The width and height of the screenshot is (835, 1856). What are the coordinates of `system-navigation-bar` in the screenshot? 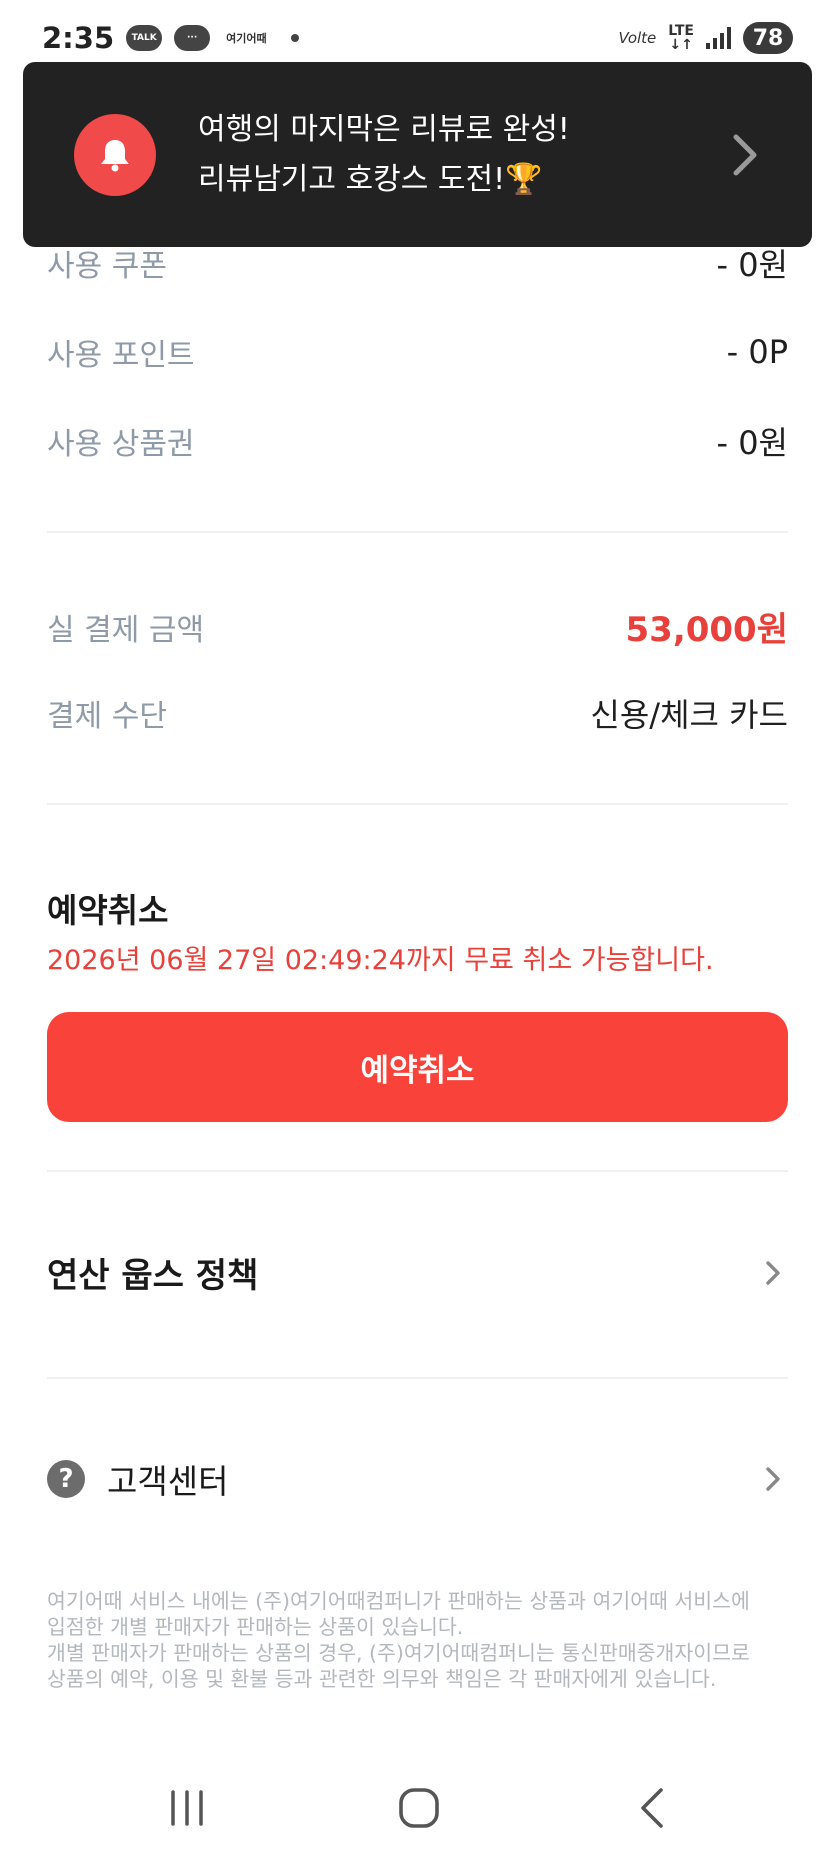 It's located at (417, 1808).